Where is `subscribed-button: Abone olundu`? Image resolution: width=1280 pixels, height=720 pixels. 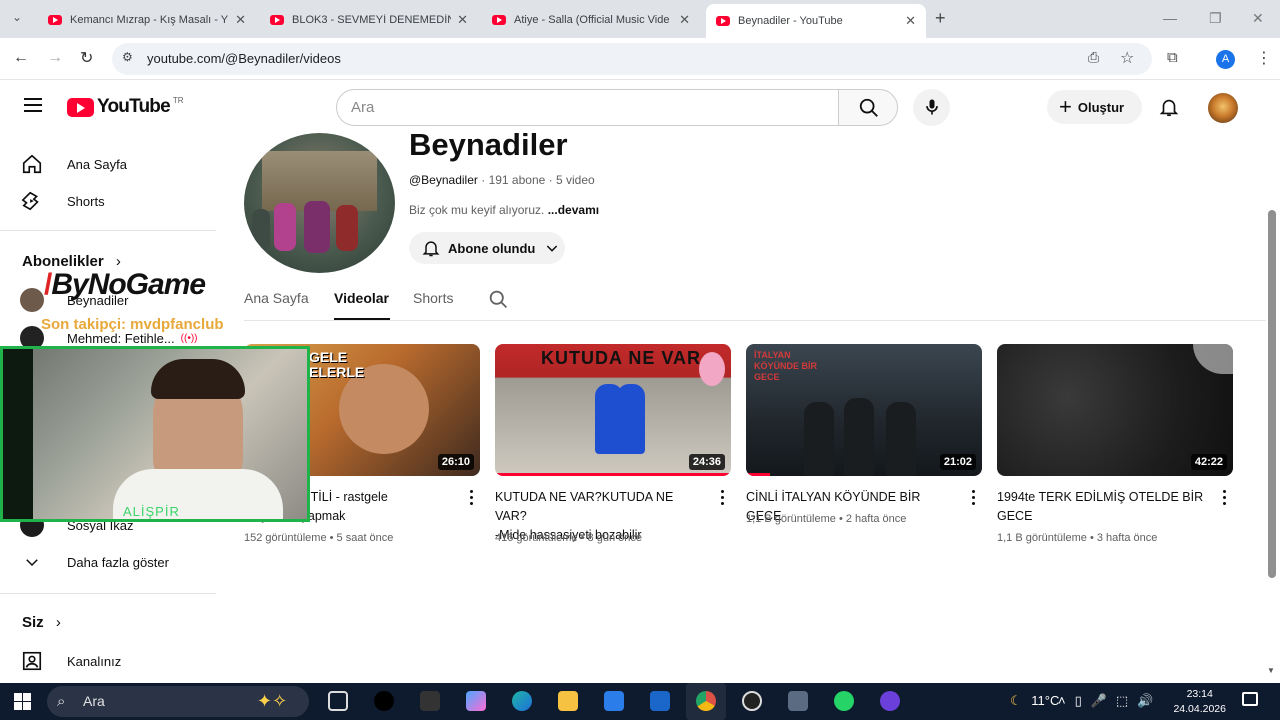 subscribed-button: Abone olundu is located at coordinates (487, 248).